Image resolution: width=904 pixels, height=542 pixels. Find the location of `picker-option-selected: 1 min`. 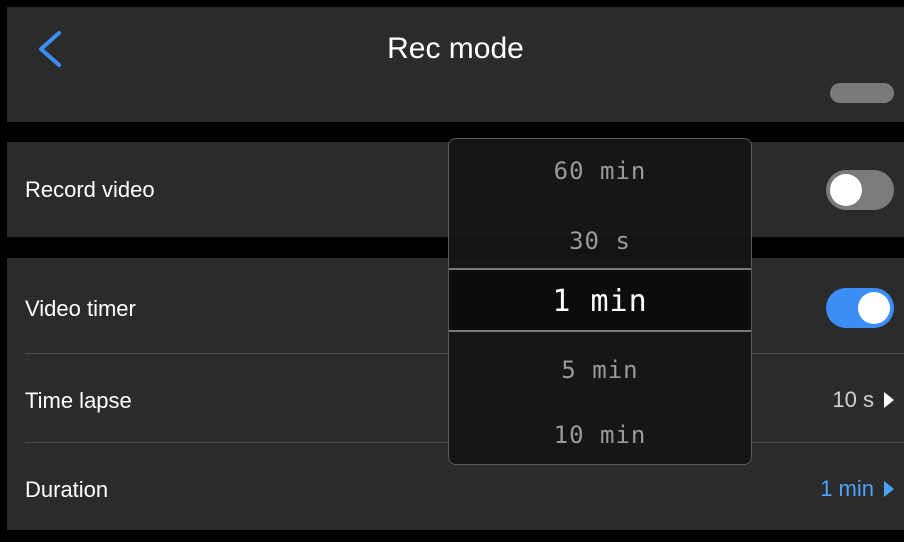

picker-option-selected: 1 min is located at coordinates (600, 300).